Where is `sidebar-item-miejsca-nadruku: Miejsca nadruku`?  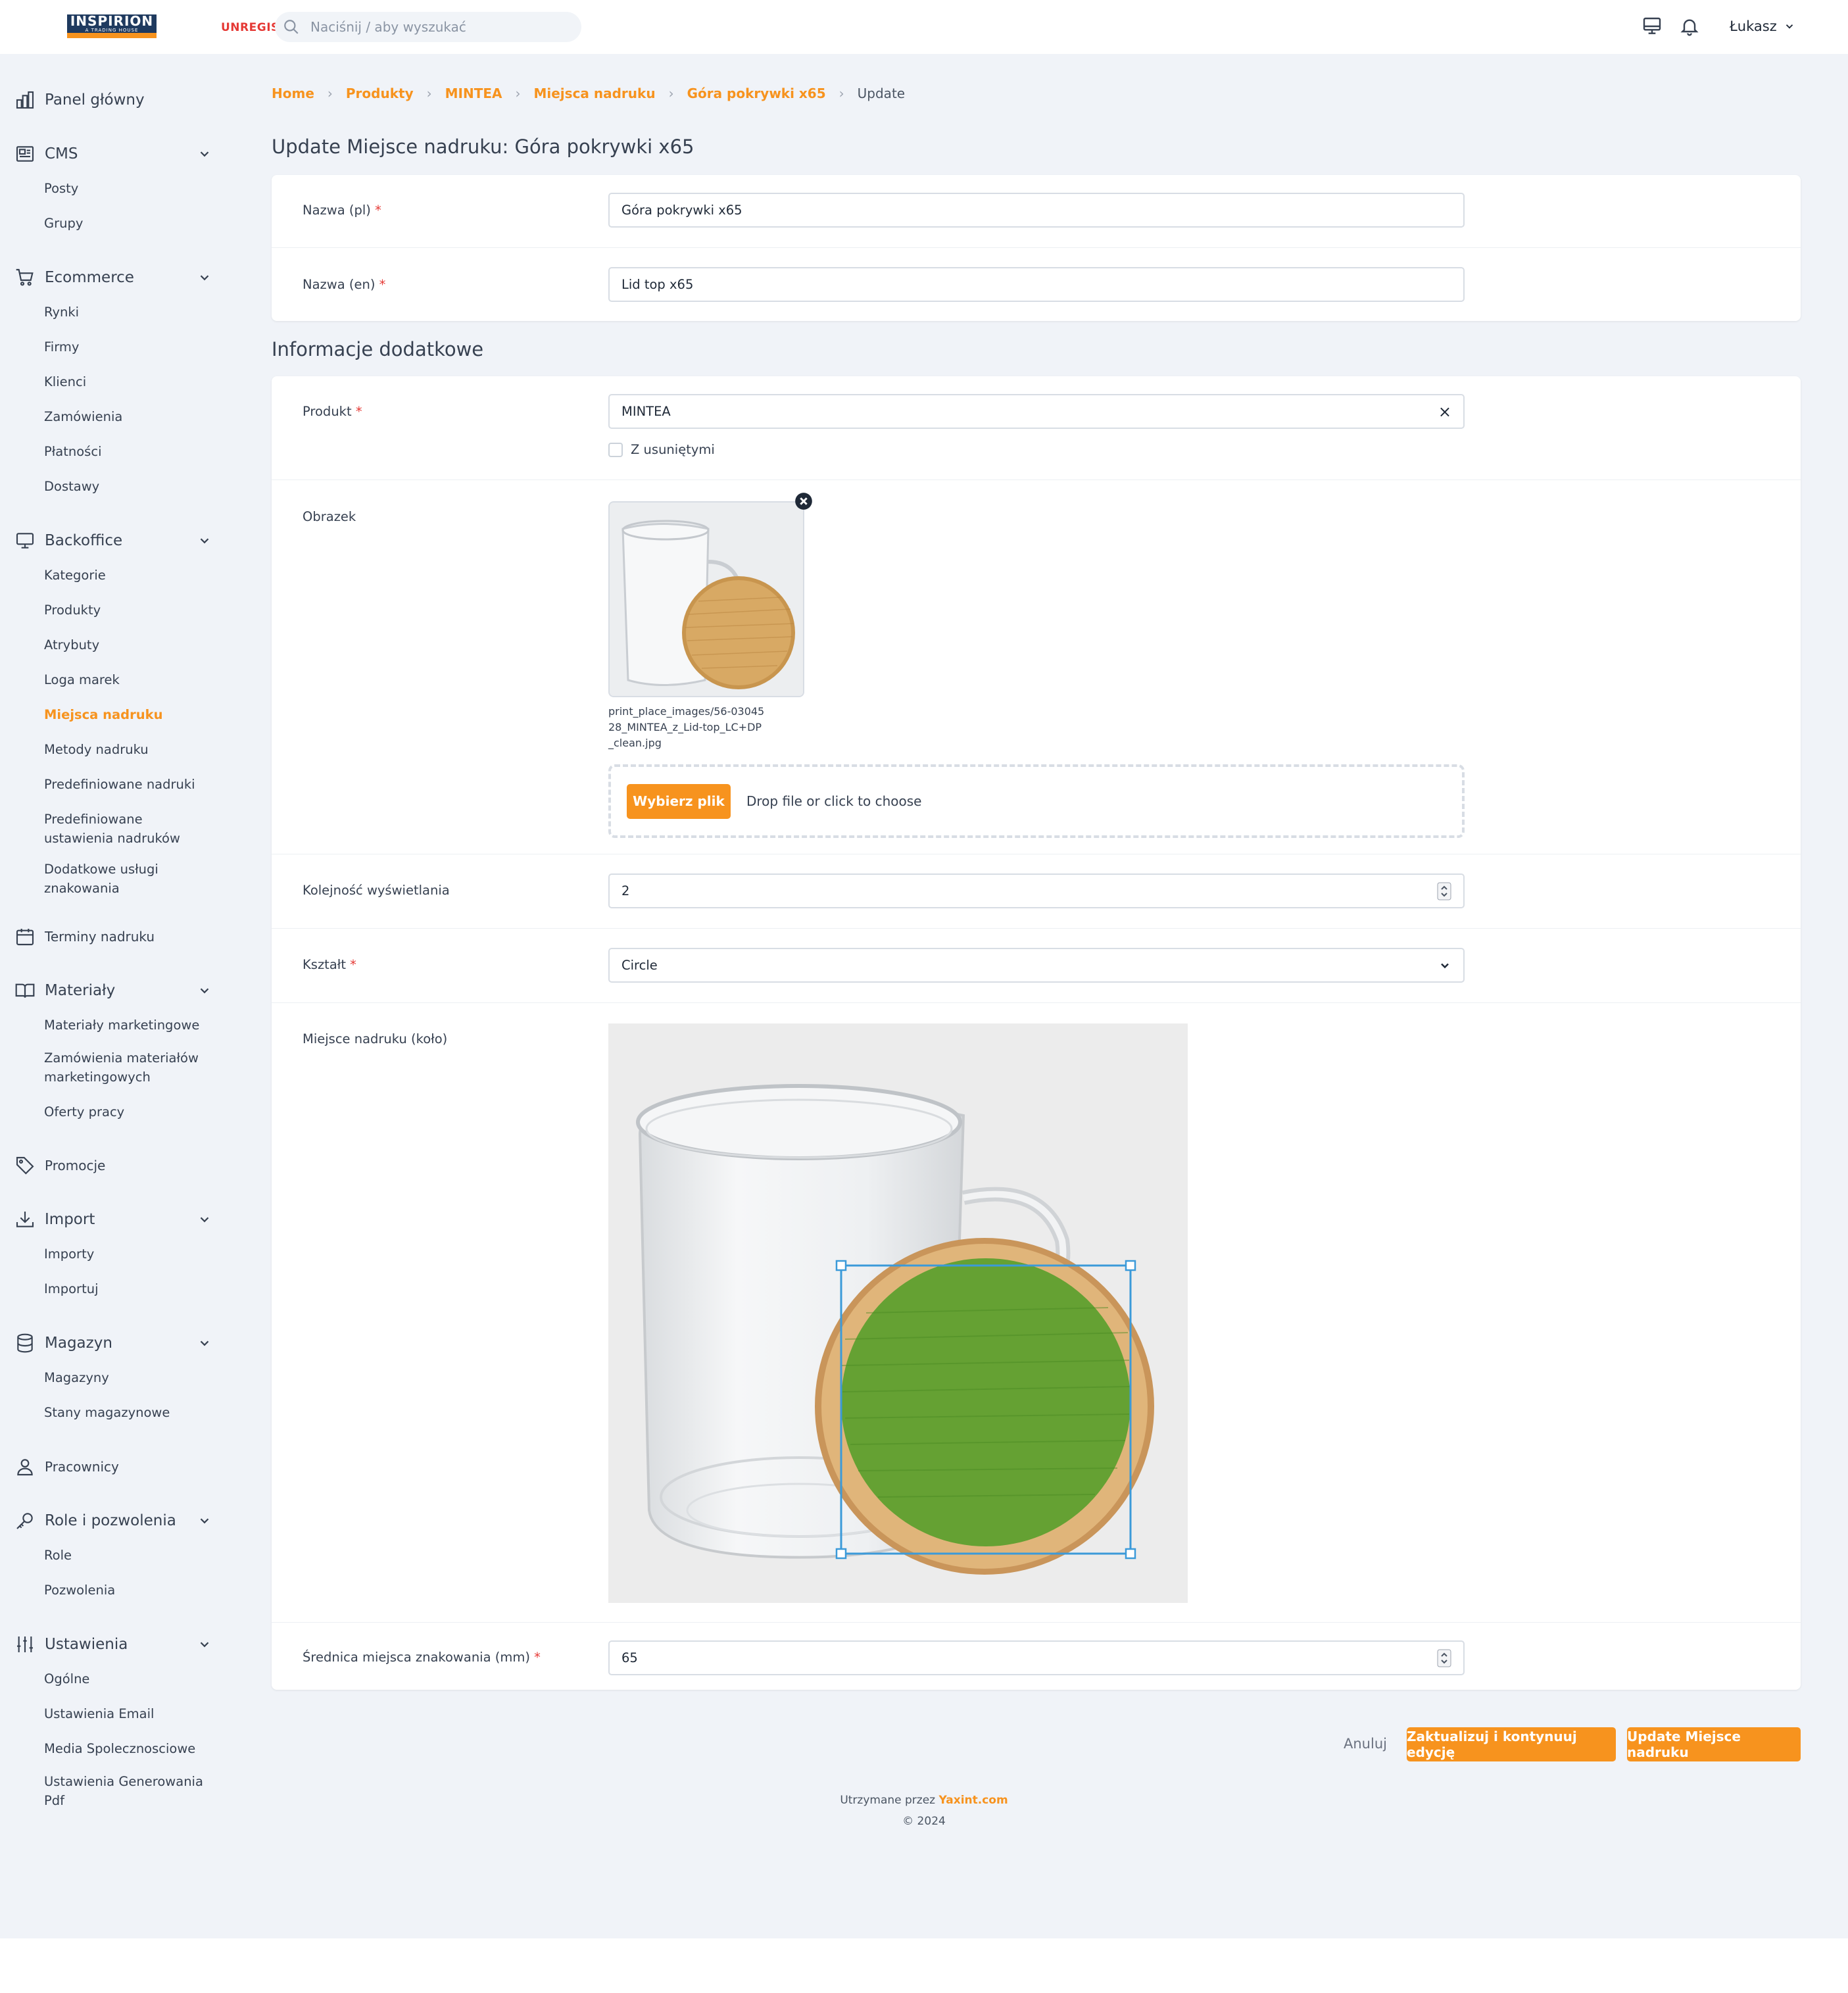 sidebar-item-miejsca-nadruku: Miejsca nadruku is located at coordinates (126, 714).